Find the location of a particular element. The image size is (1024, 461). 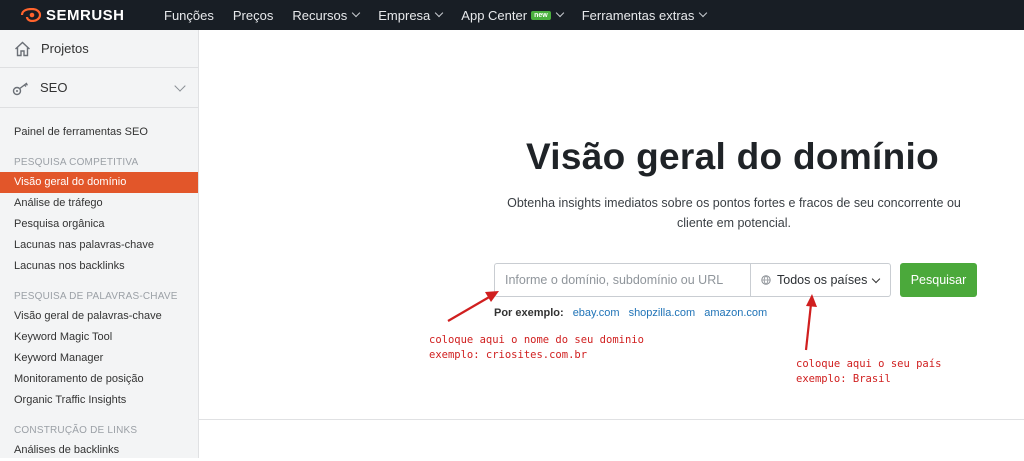

example-link-ebay: ebay.com is located at coordinates (596, 313).